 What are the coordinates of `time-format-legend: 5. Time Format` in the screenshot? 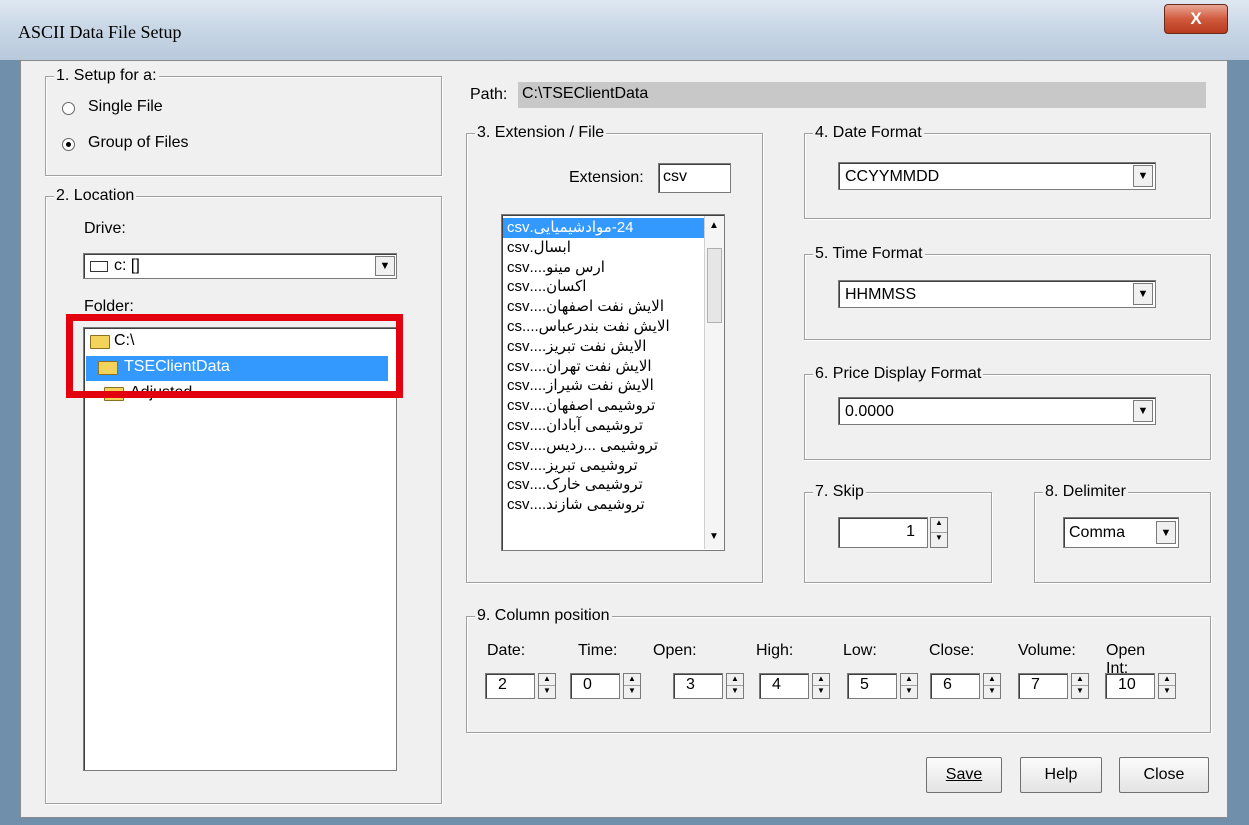 It's located at (869, 254).